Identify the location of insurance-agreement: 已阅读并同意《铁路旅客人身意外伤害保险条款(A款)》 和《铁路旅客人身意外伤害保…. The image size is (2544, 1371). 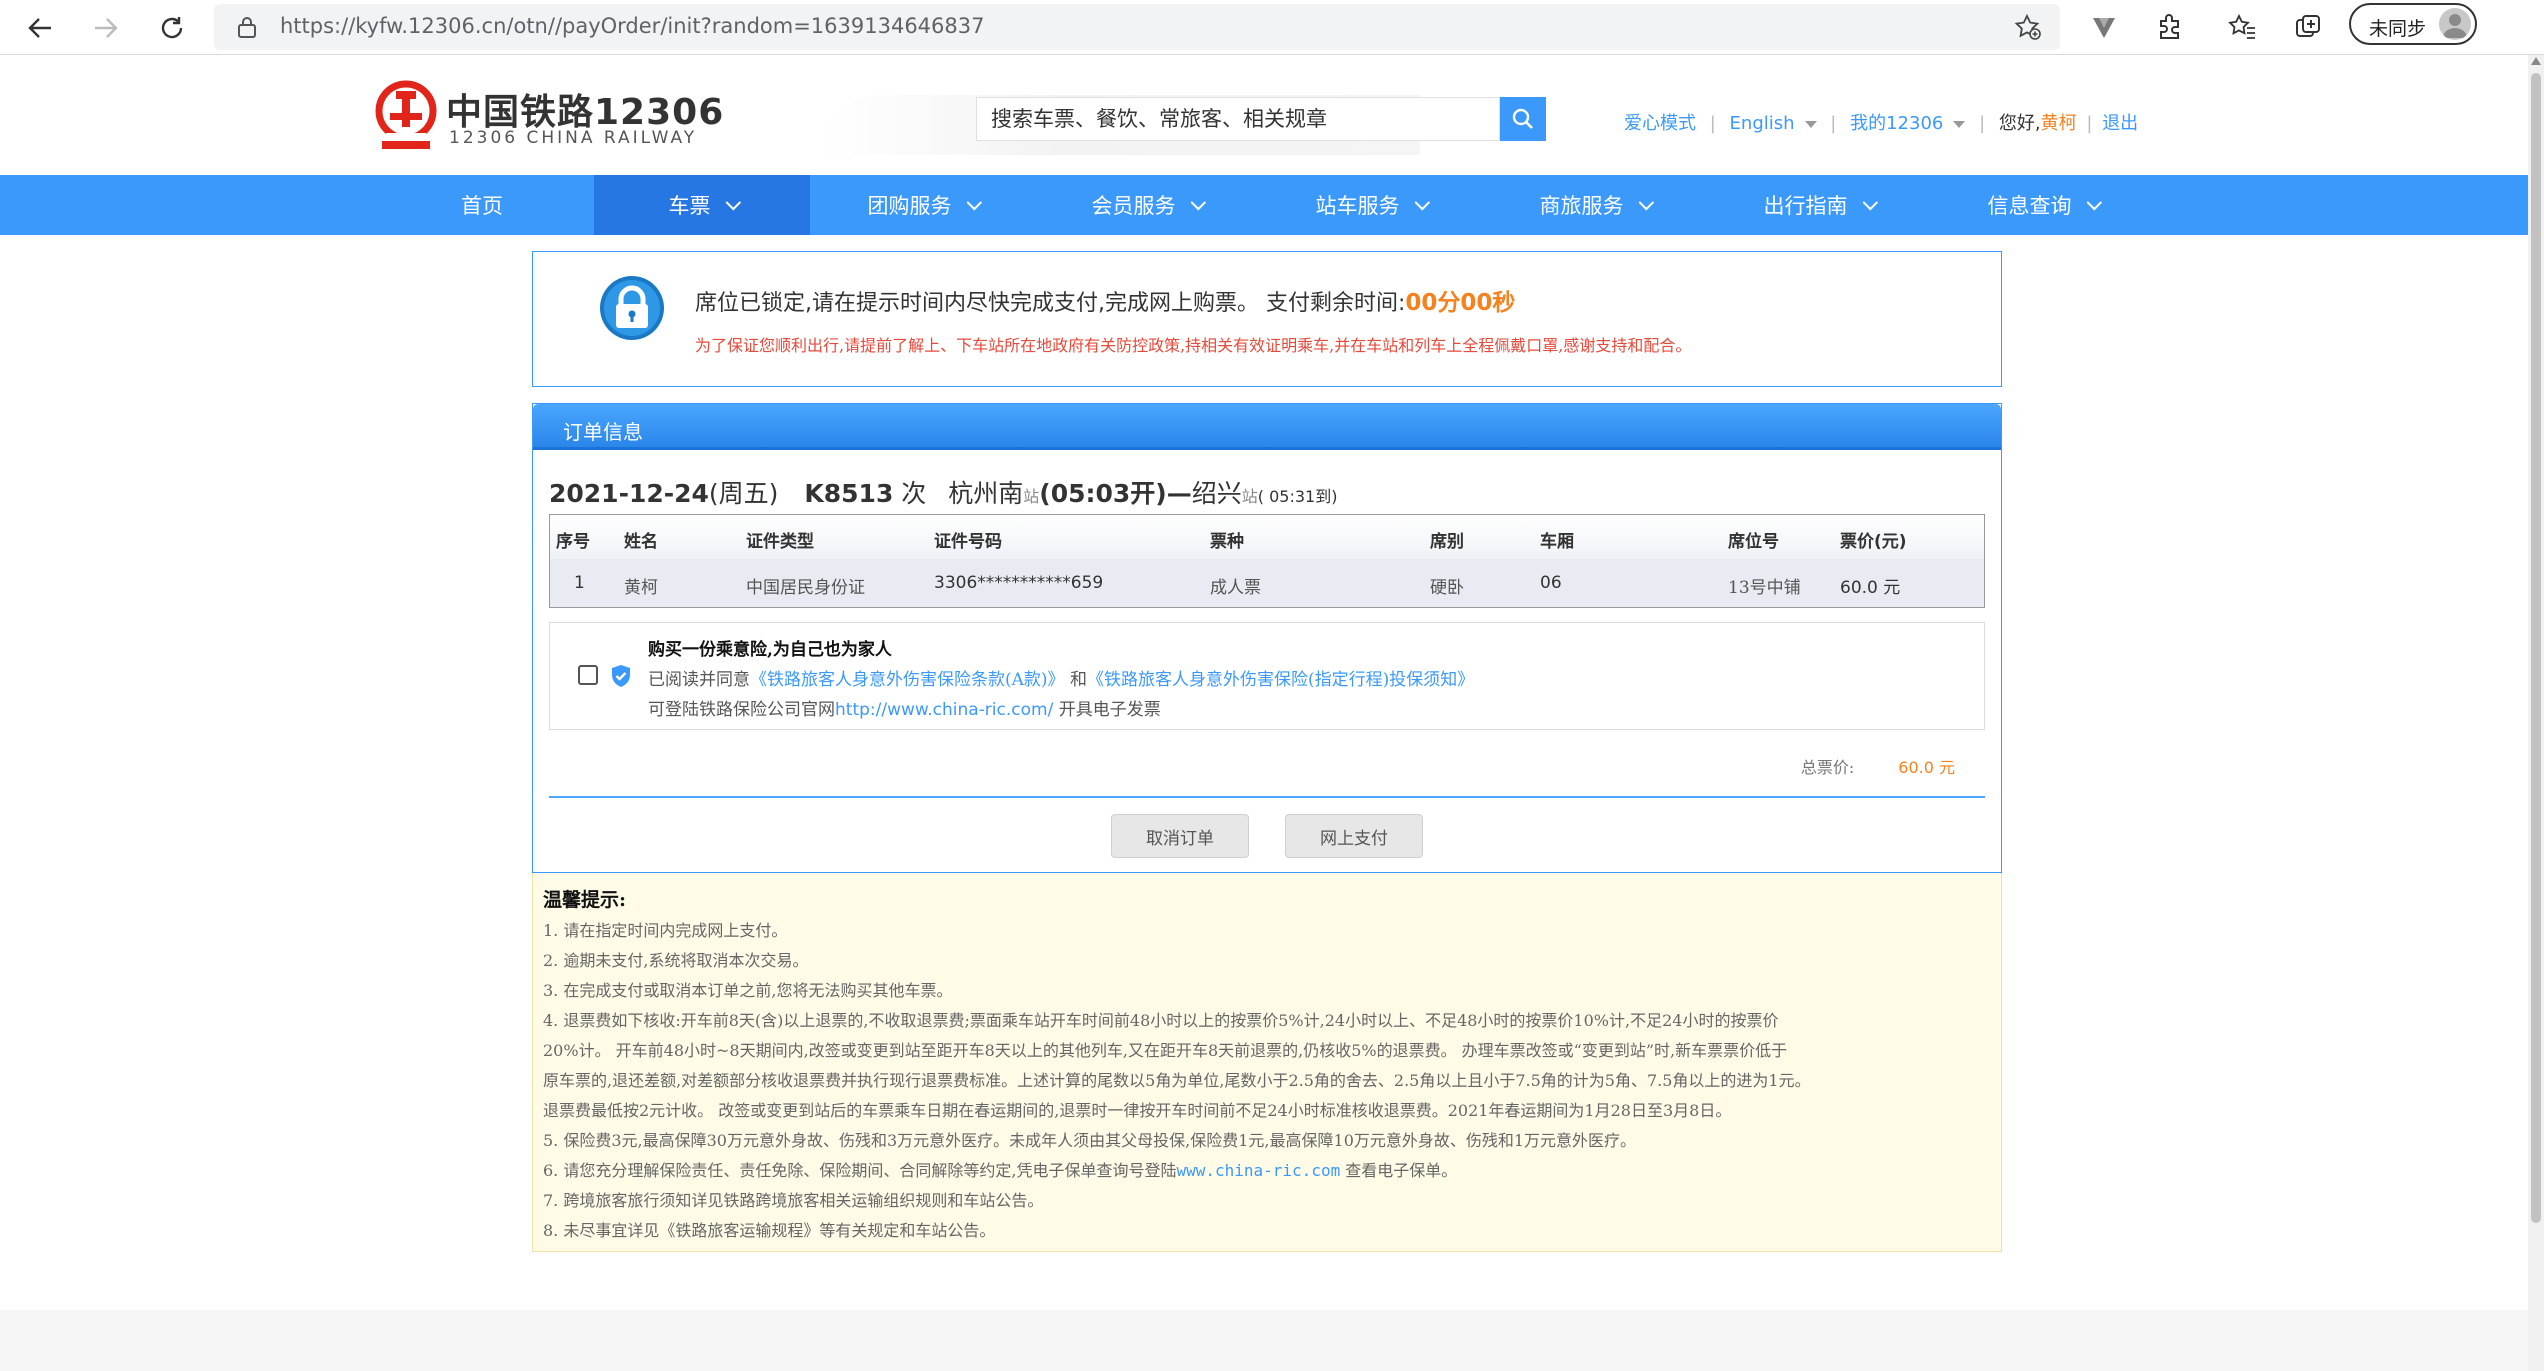
(1061, 677).